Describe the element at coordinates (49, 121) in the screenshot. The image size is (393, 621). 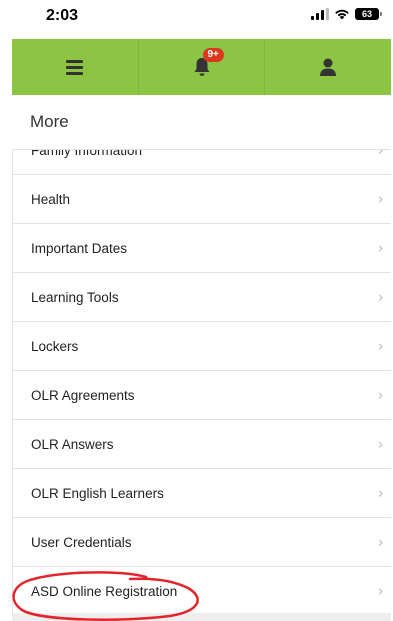
I see `page-title: More` at that location.